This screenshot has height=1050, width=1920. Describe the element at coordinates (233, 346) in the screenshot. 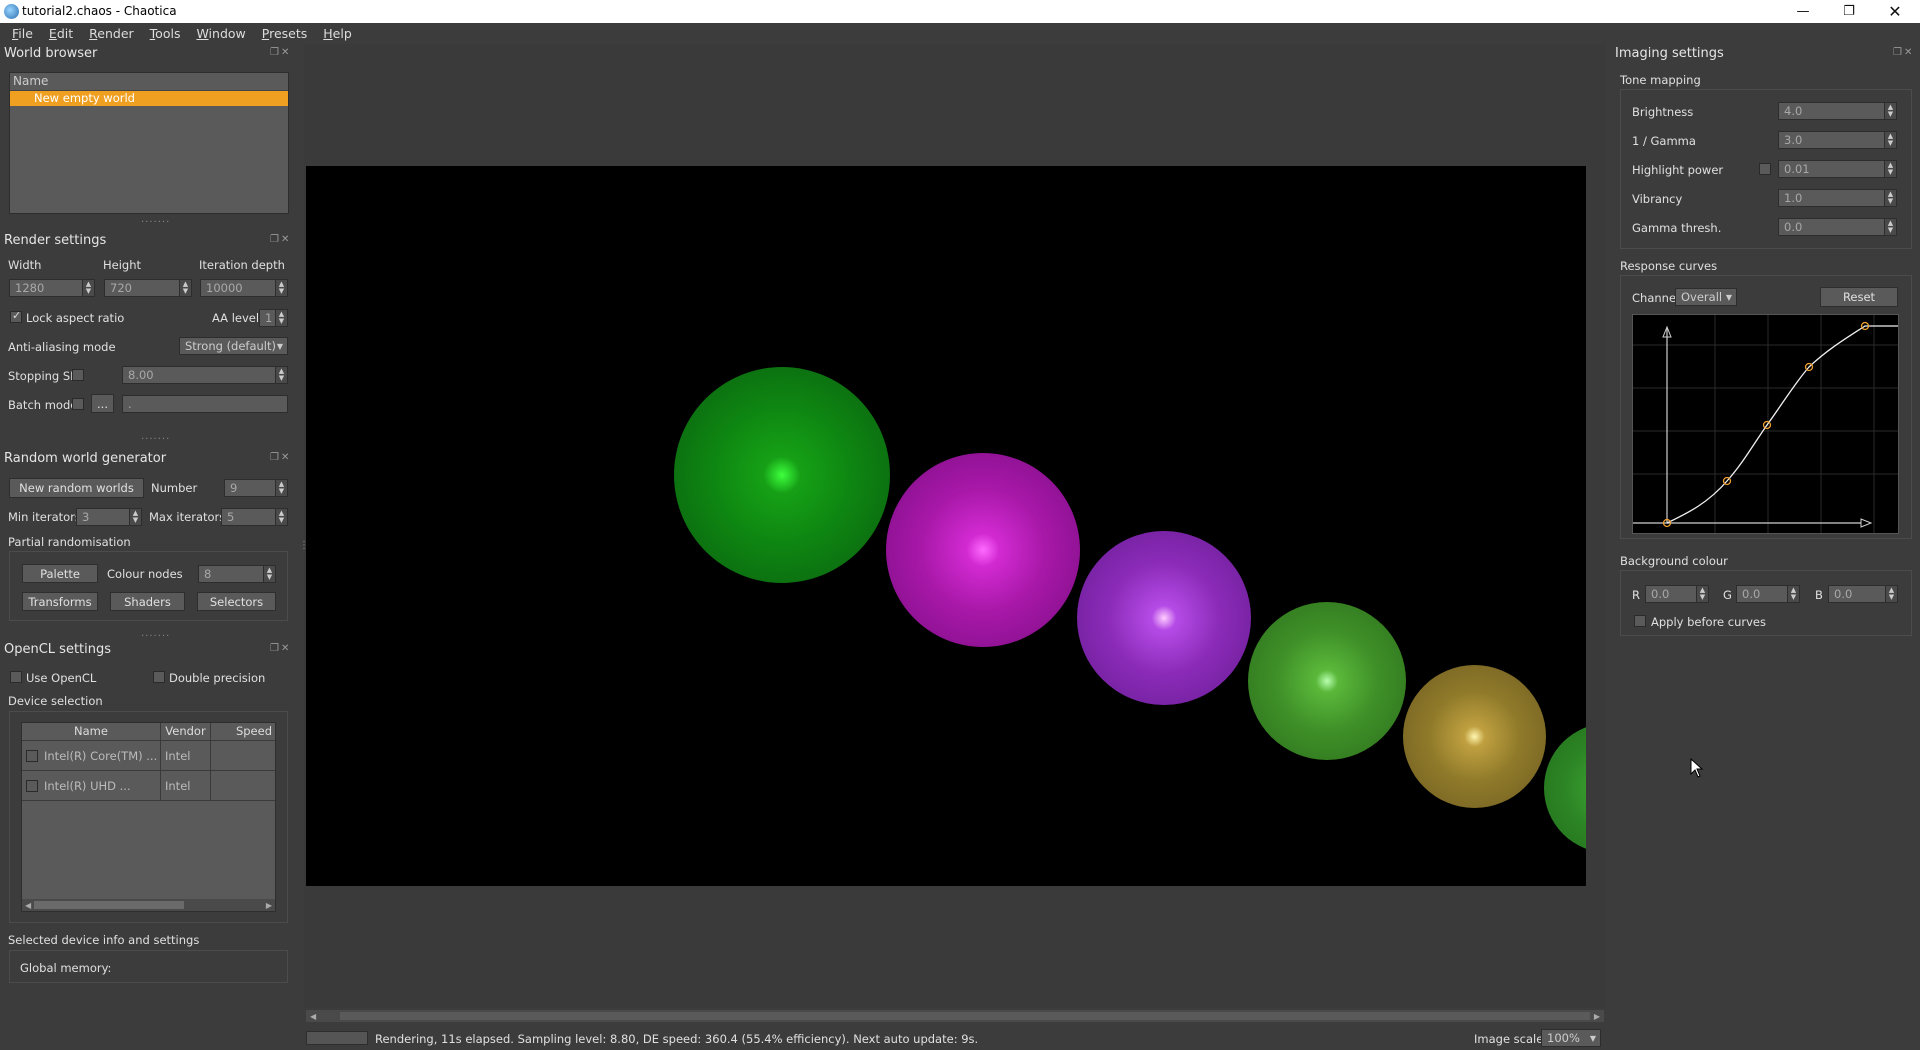

I see `anti-aliasing-dropdown: Strong (default) ▼` at that location.